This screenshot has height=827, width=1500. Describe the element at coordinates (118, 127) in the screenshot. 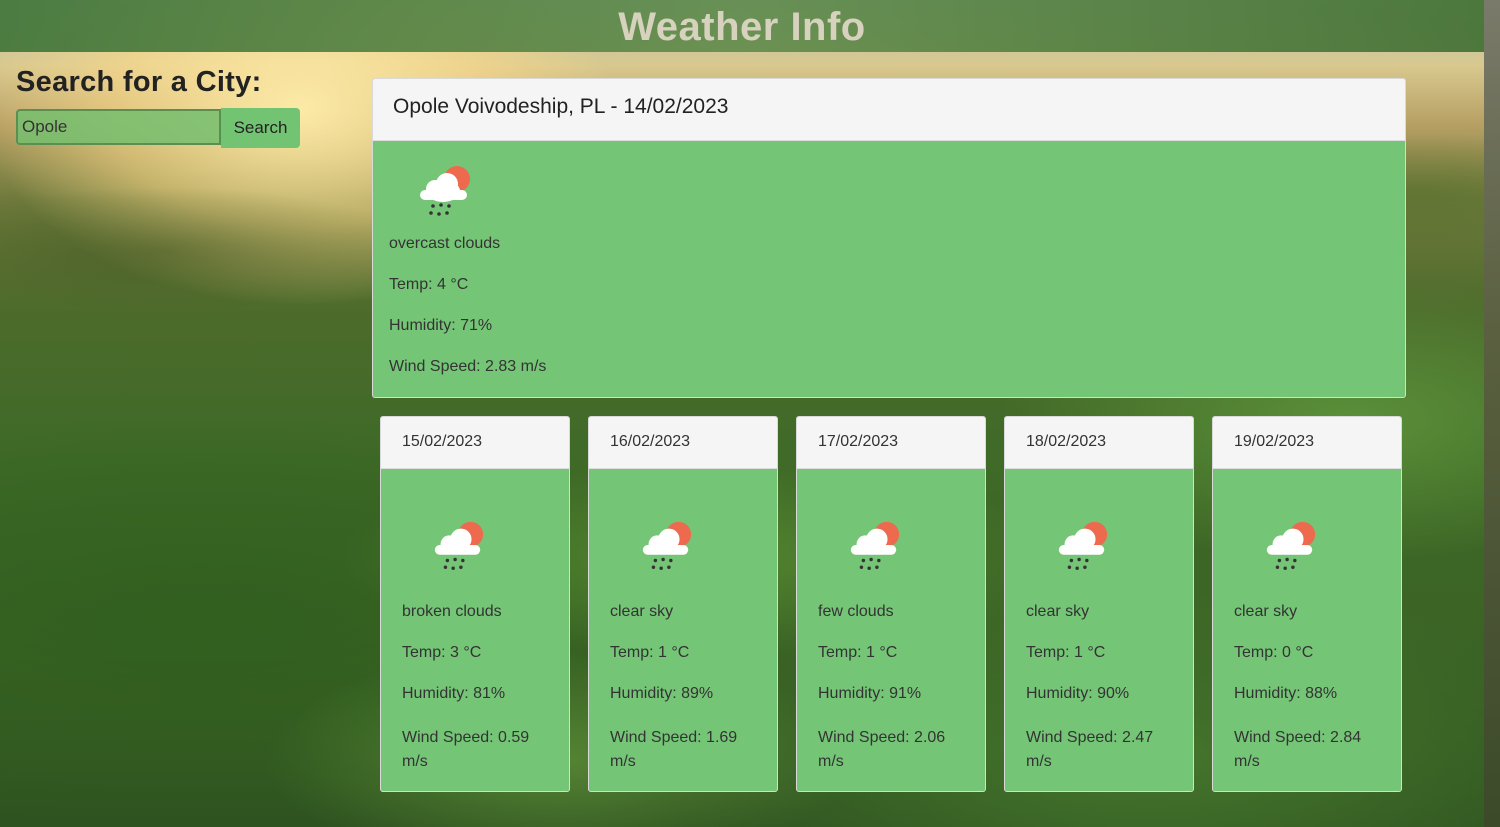

I see `city-search-input` at that location.